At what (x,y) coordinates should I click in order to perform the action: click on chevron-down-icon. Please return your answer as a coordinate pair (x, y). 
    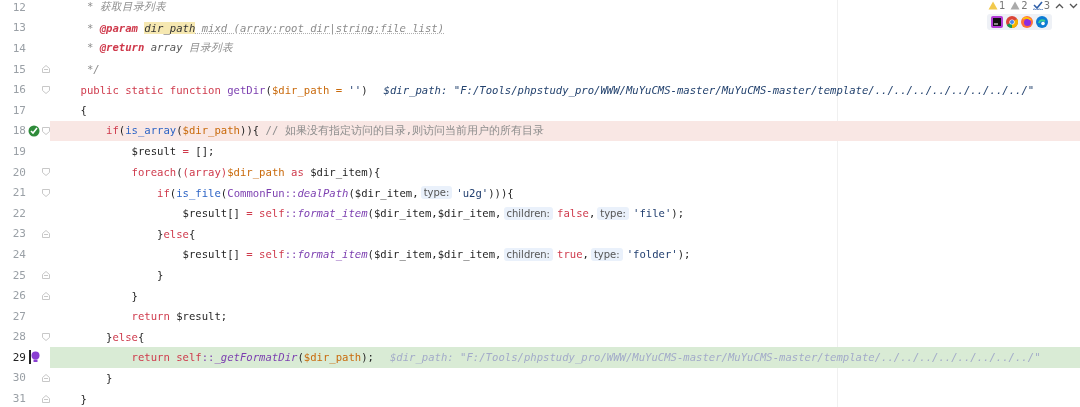
    Looking at the image, I should click on (1073, 5).